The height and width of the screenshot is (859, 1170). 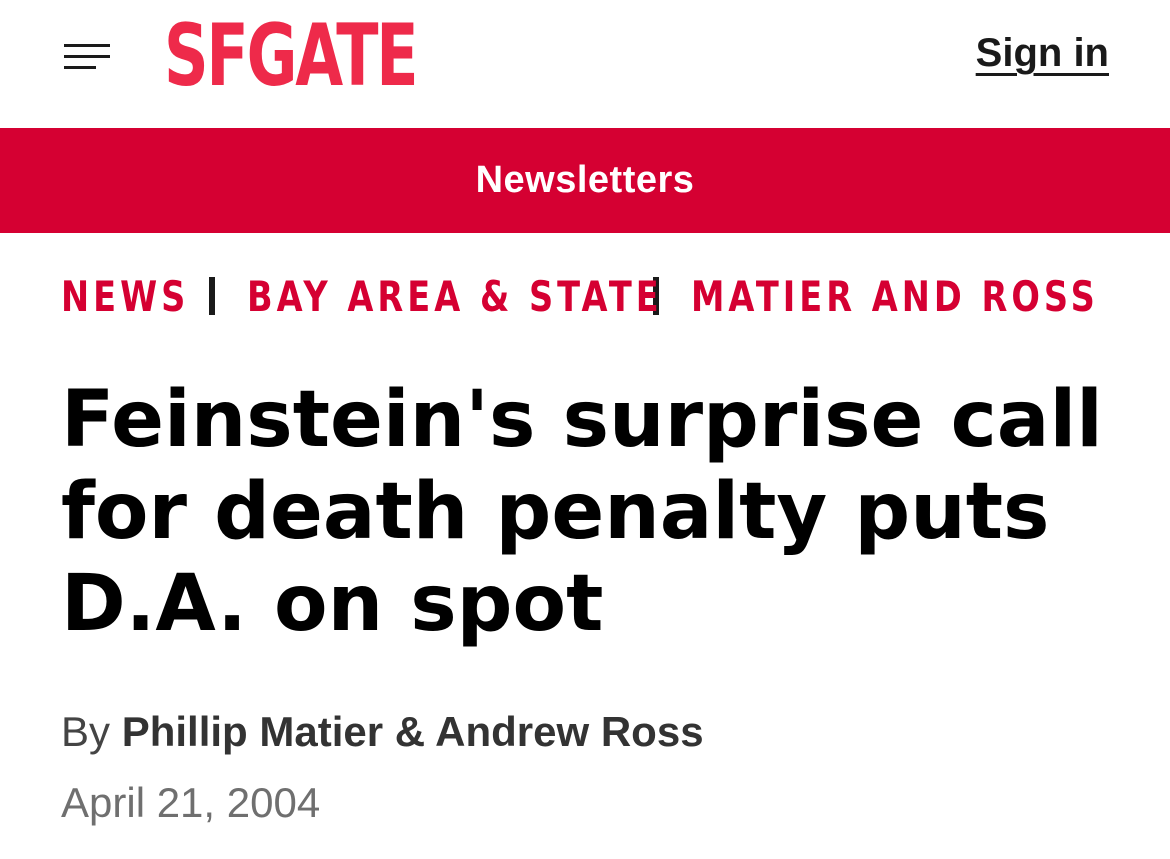 What do you see at coordinates (413, 731) in the screenshot?
I see `byline-authors: Phillip Matier & Andrew Ross` at bounding box center [413, 731].